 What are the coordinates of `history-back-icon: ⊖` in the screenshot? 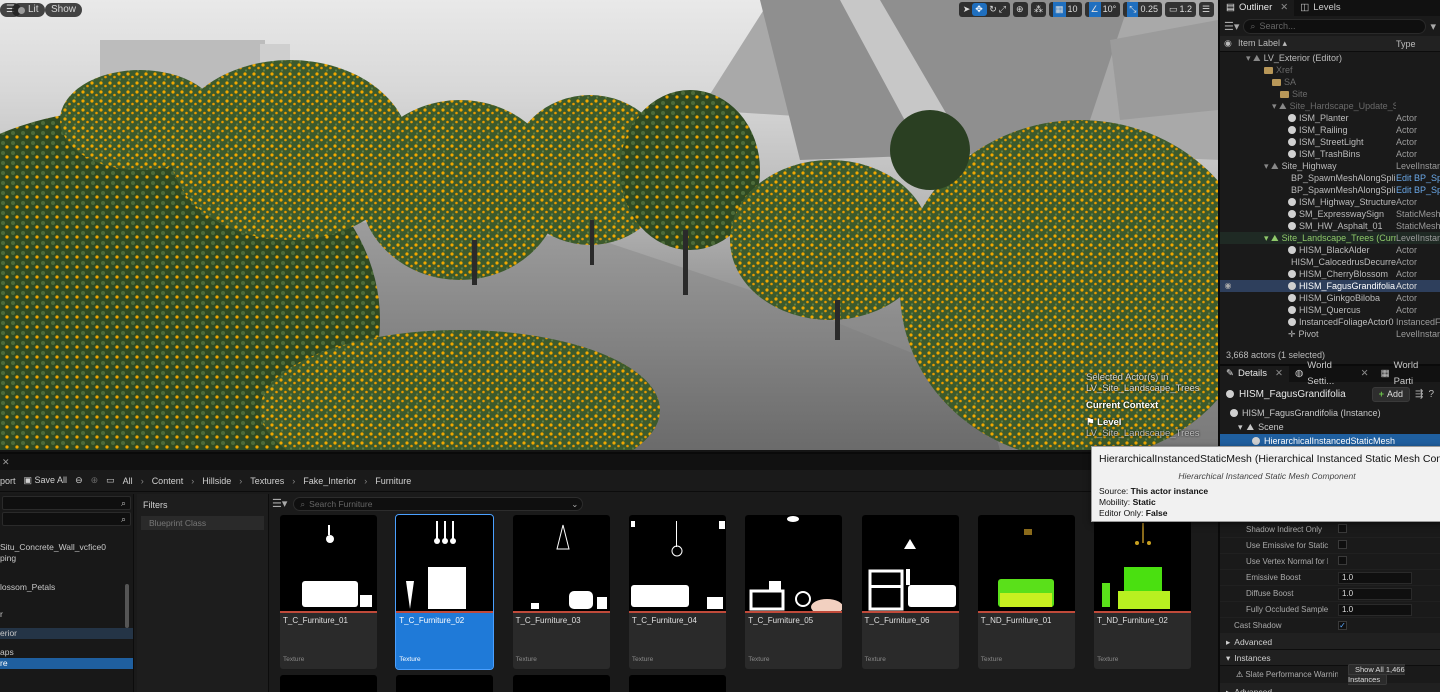 It's located at (79, 480).